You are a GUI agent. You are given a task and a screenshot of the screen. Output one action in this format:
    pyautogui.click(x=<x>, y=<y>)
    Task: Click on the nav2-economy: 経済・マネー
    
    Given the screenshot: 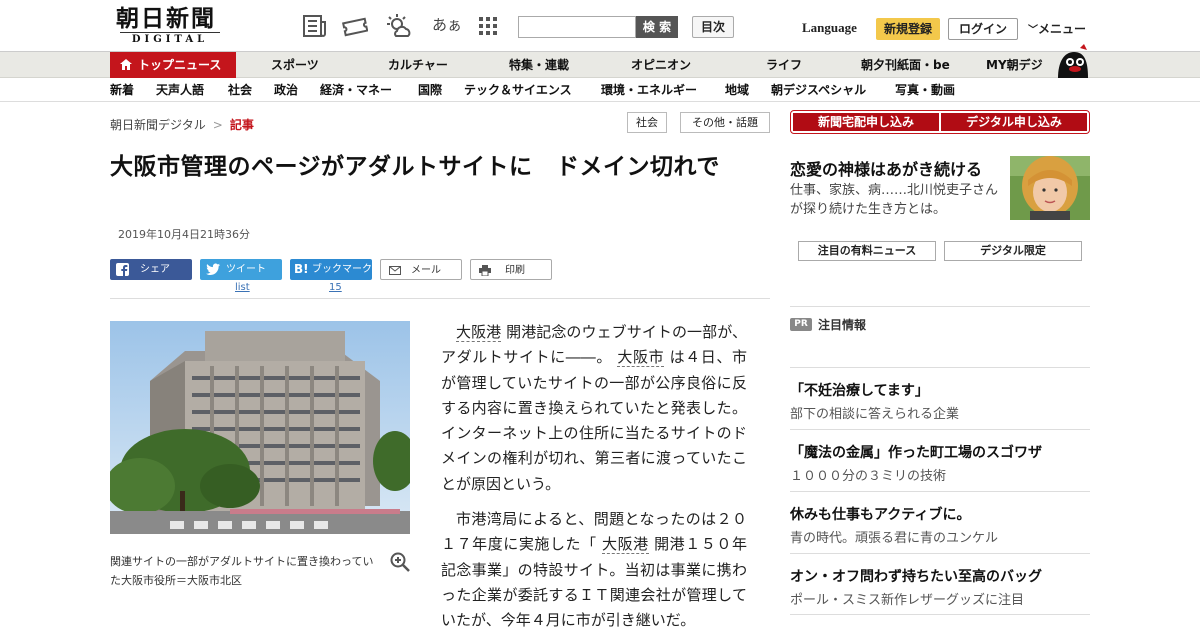 What is the action you would take?
    pyautogui.click(x=356, y=90)
    